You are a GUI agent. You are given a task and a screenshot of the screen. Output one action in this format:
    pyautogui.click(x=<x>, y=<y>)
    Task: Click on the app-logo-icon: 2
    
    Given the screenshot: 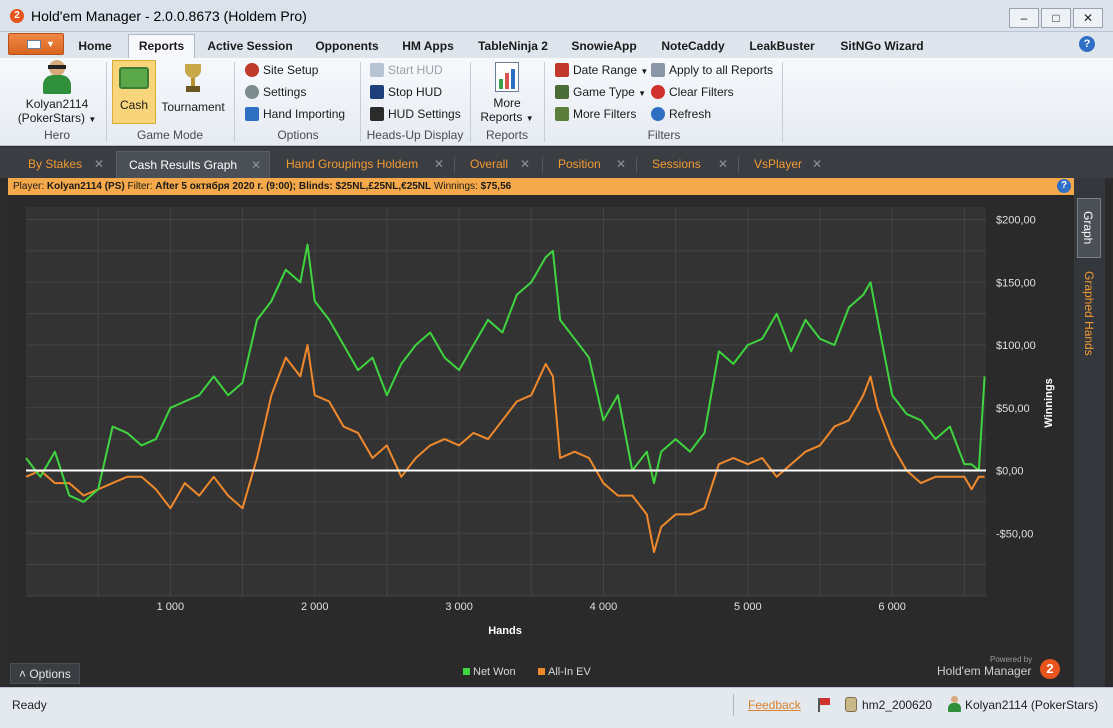 What is the action you would take?
    pyautogui.click(x=17, y=16)
    